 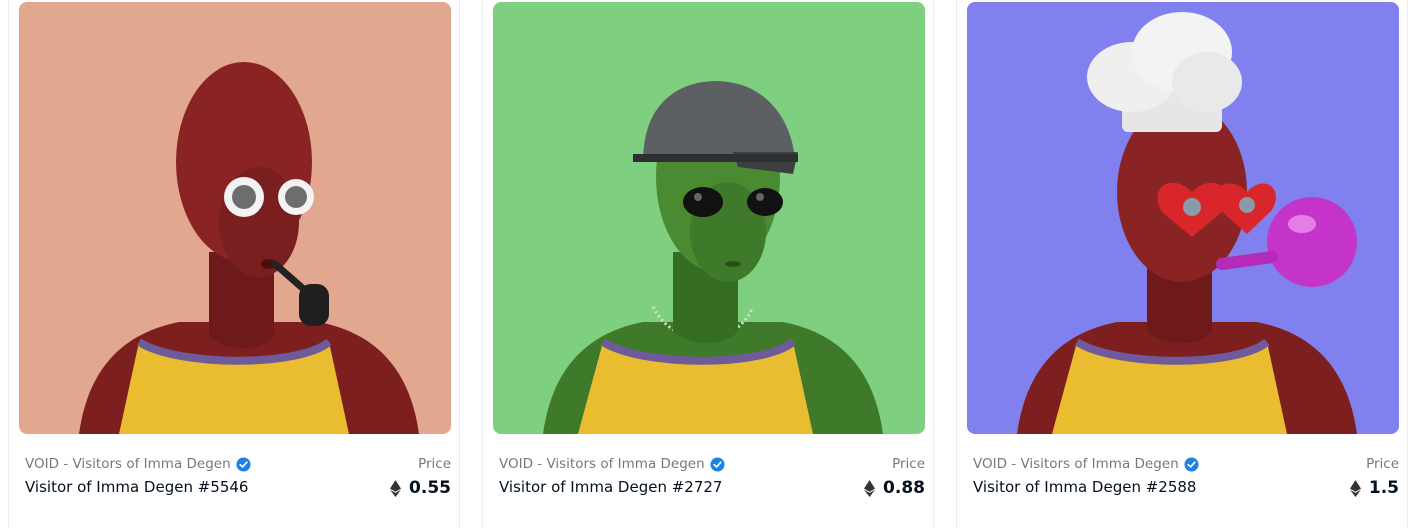 I want to click on price-amount: 0.55, so click(x=430, y=488).